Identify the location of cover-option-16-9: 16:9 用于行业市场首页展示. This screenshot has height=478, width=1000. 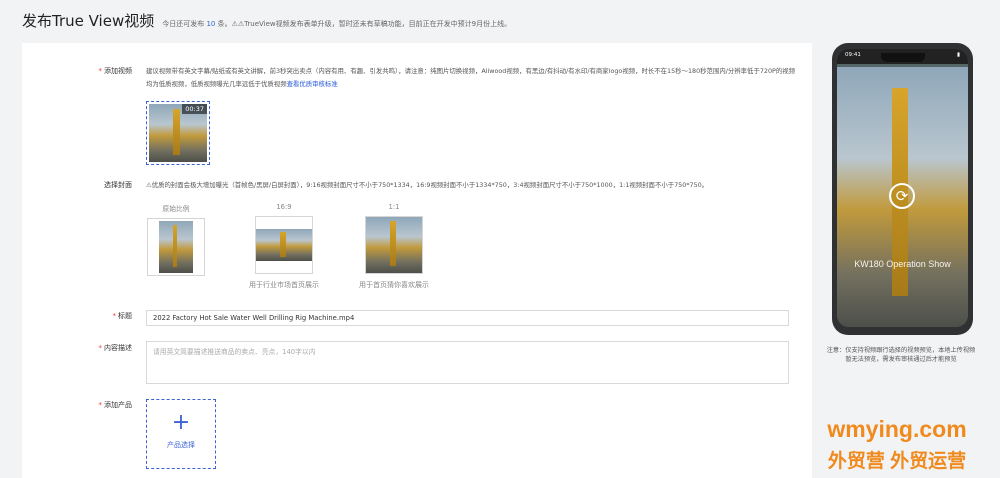
(284, 246).